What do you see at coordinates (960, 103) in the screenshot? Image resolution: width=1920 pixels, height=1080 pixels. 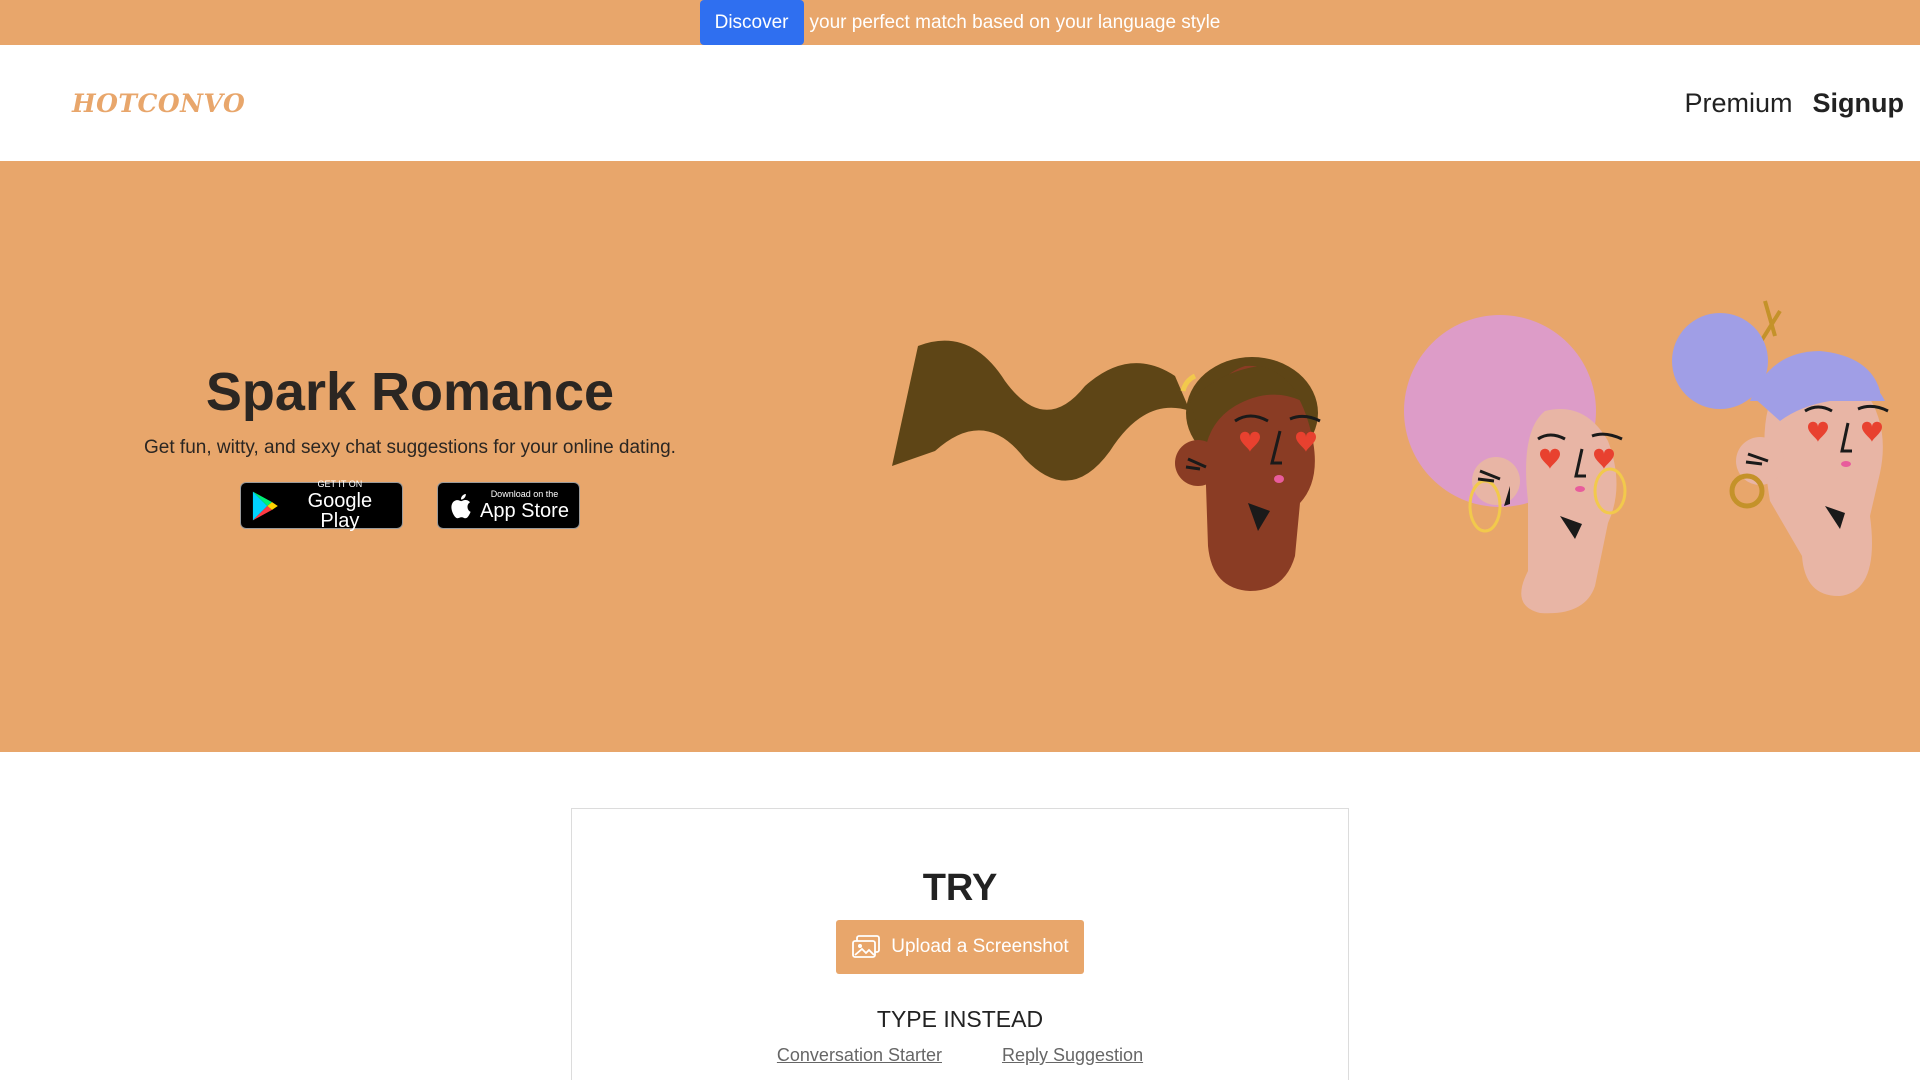 I see `navbar: HOTCONVO Premium Signup` at bounding box center [960, 103].